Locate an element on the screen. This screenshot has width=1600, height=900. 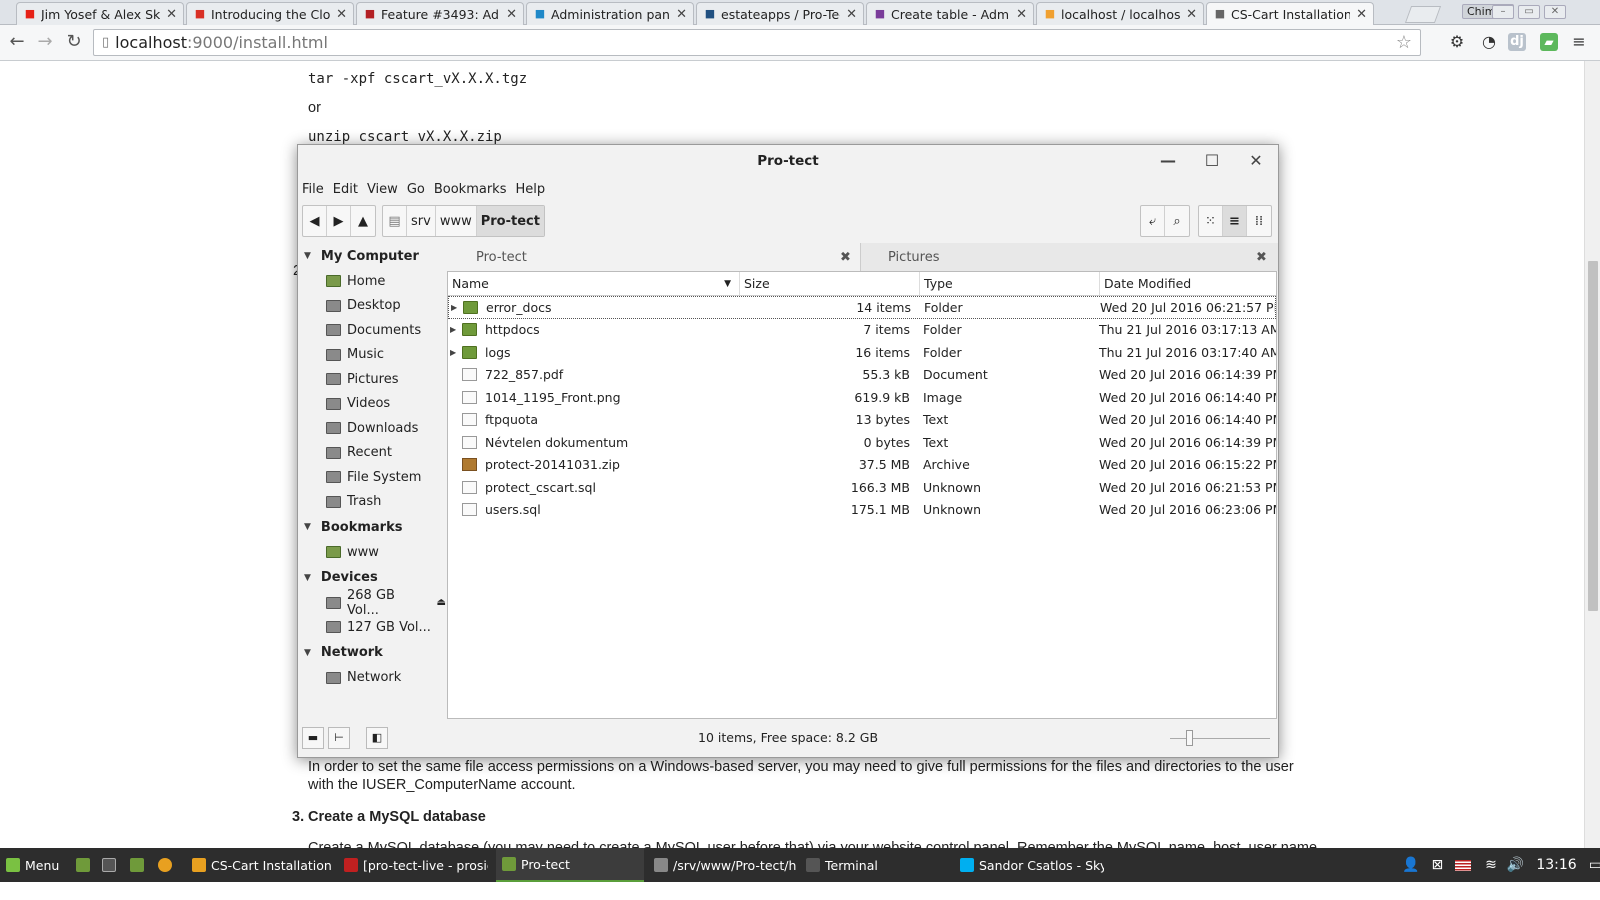
sidebar-item: Trash is located at coordinates (372, 502).